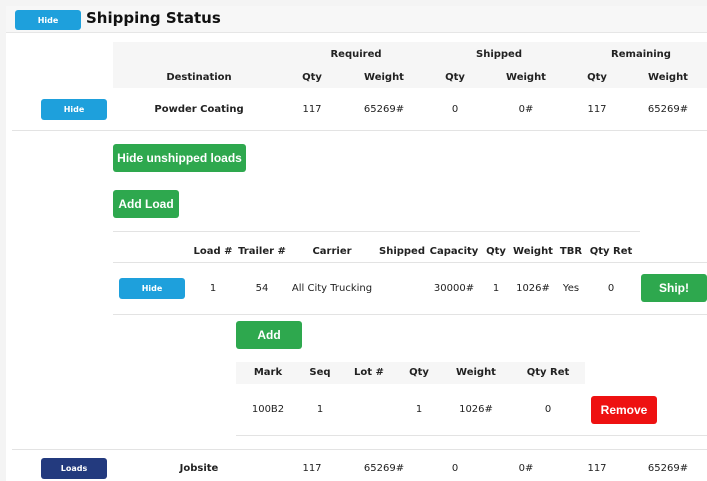 This screenshot has height=481, width=707. What do you see at coordinates (199, 109) in the screenshot?
I see `destination-name: Powder Coating` at bounding box center [199, 109].